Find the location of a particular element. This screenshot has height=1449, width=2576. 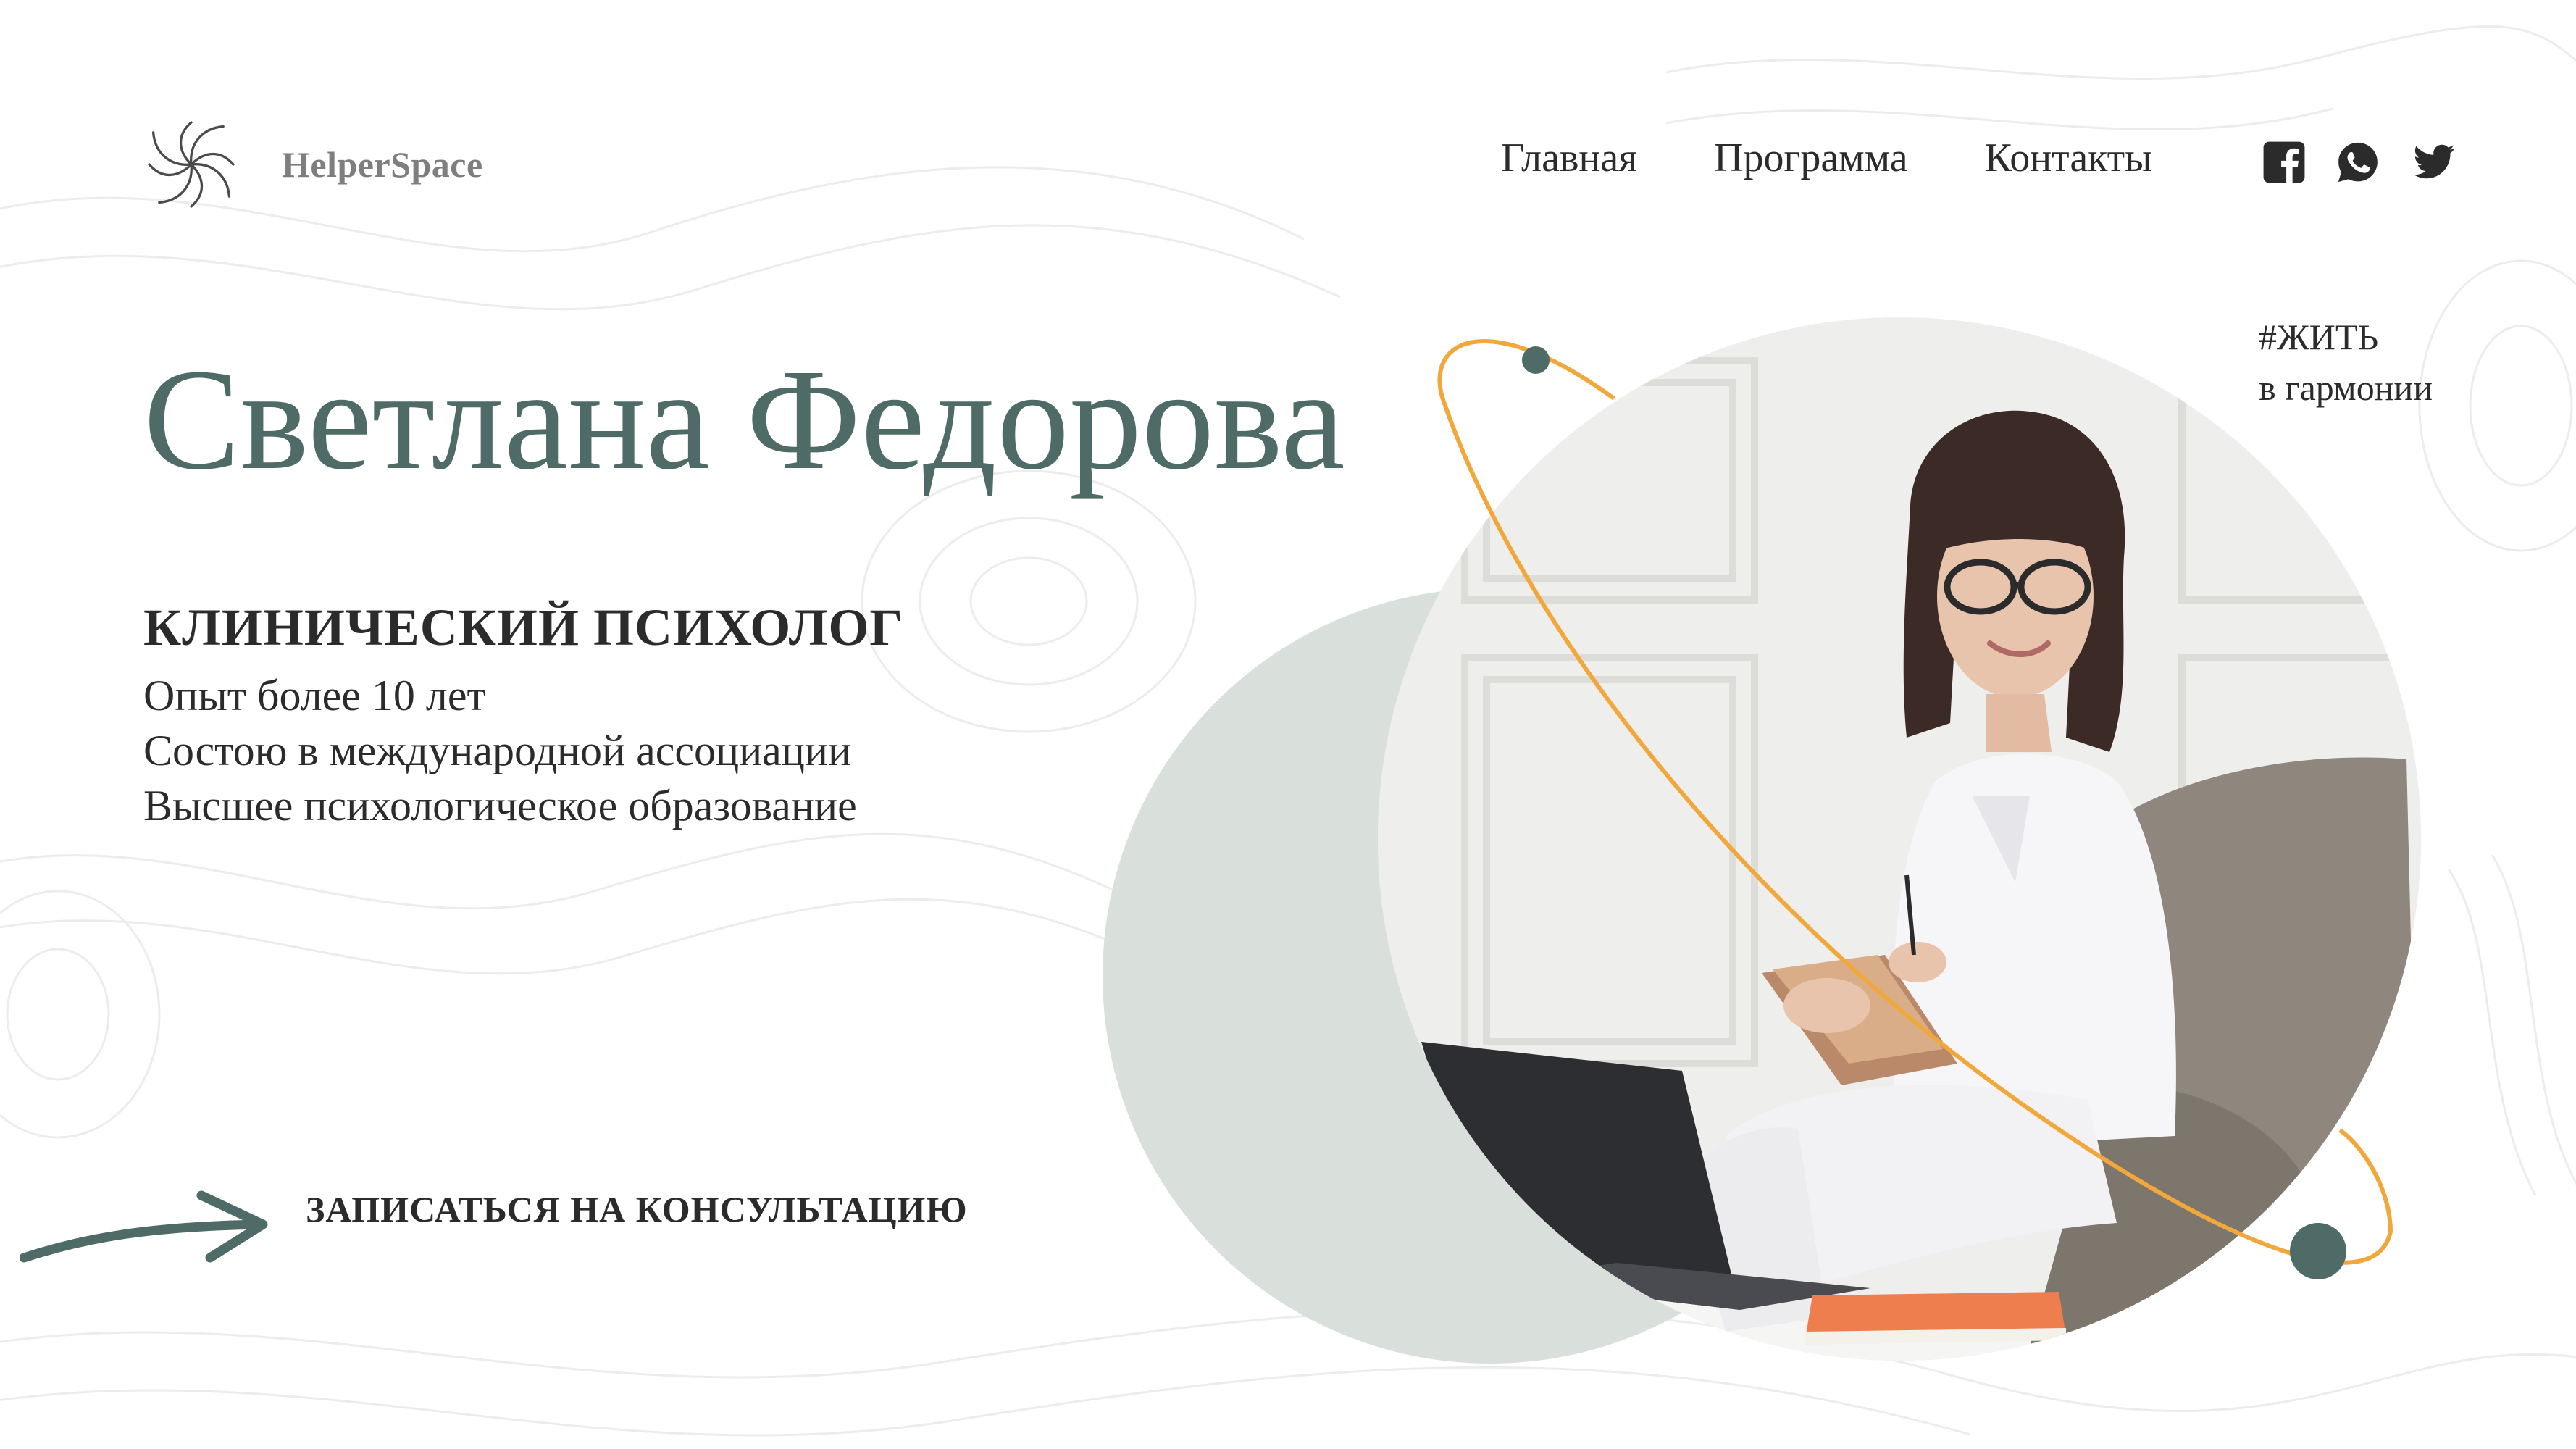

main-nav: Главная Программа Контакты is located at coordinates (1865, 158).